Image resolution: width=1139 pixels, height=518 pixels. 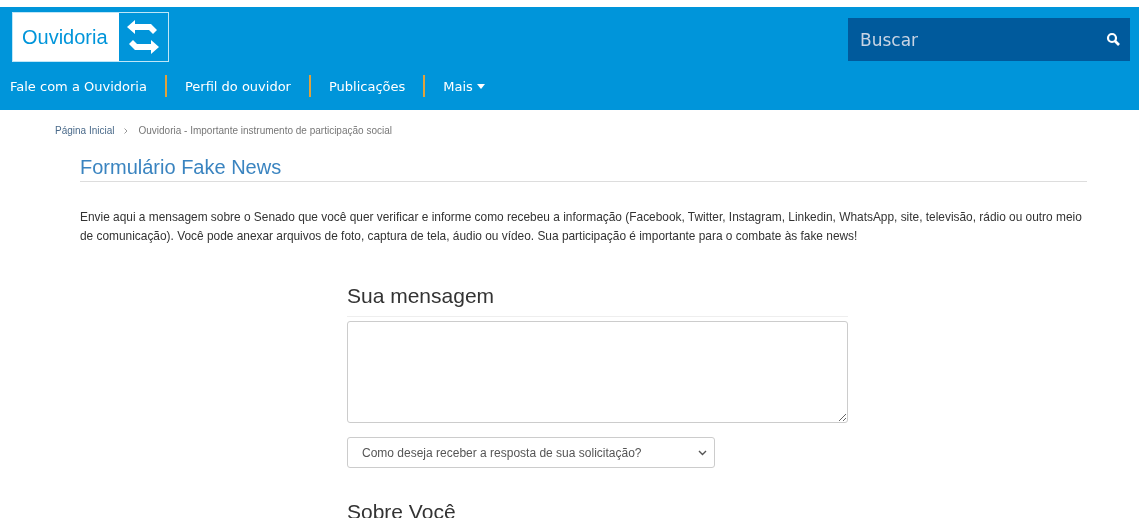 What do you see at coordinates (581, 227) in the screenshot?
I see `intro-text: Envie aqui a mensagem sobre o Senado que você quer verificar e informe como recebeu a informação (Facebook, Twitter, Instagram, Linkedin, WhatsApp, site, televisão, rádio ou outro meio de comunicação). Você pode anexar arquivos de foto, captura de tela, áudio ou vídeo. Sua participação é importante para o combate às fake news!` at bounding box center [581, 227].